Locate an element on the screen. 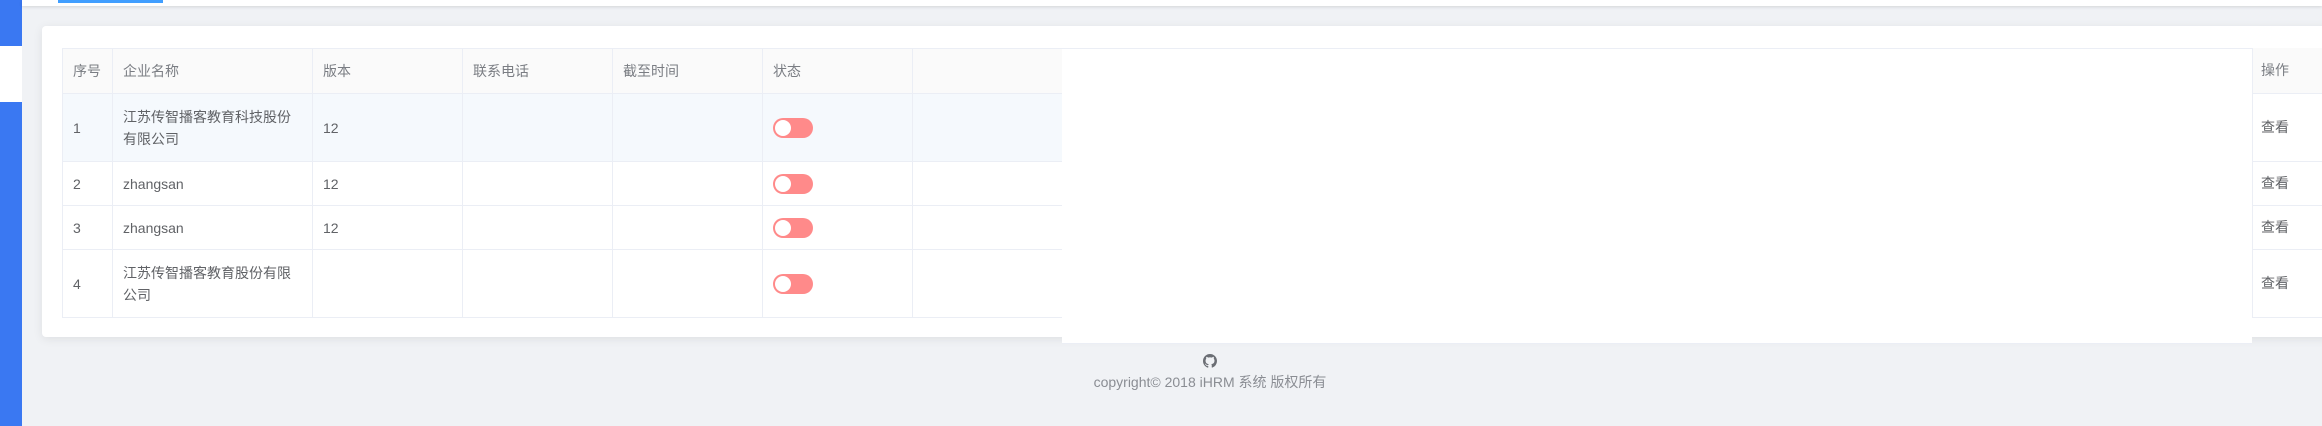 The image size is (2322, 426). header-empty is located at coordinates (987, 71).